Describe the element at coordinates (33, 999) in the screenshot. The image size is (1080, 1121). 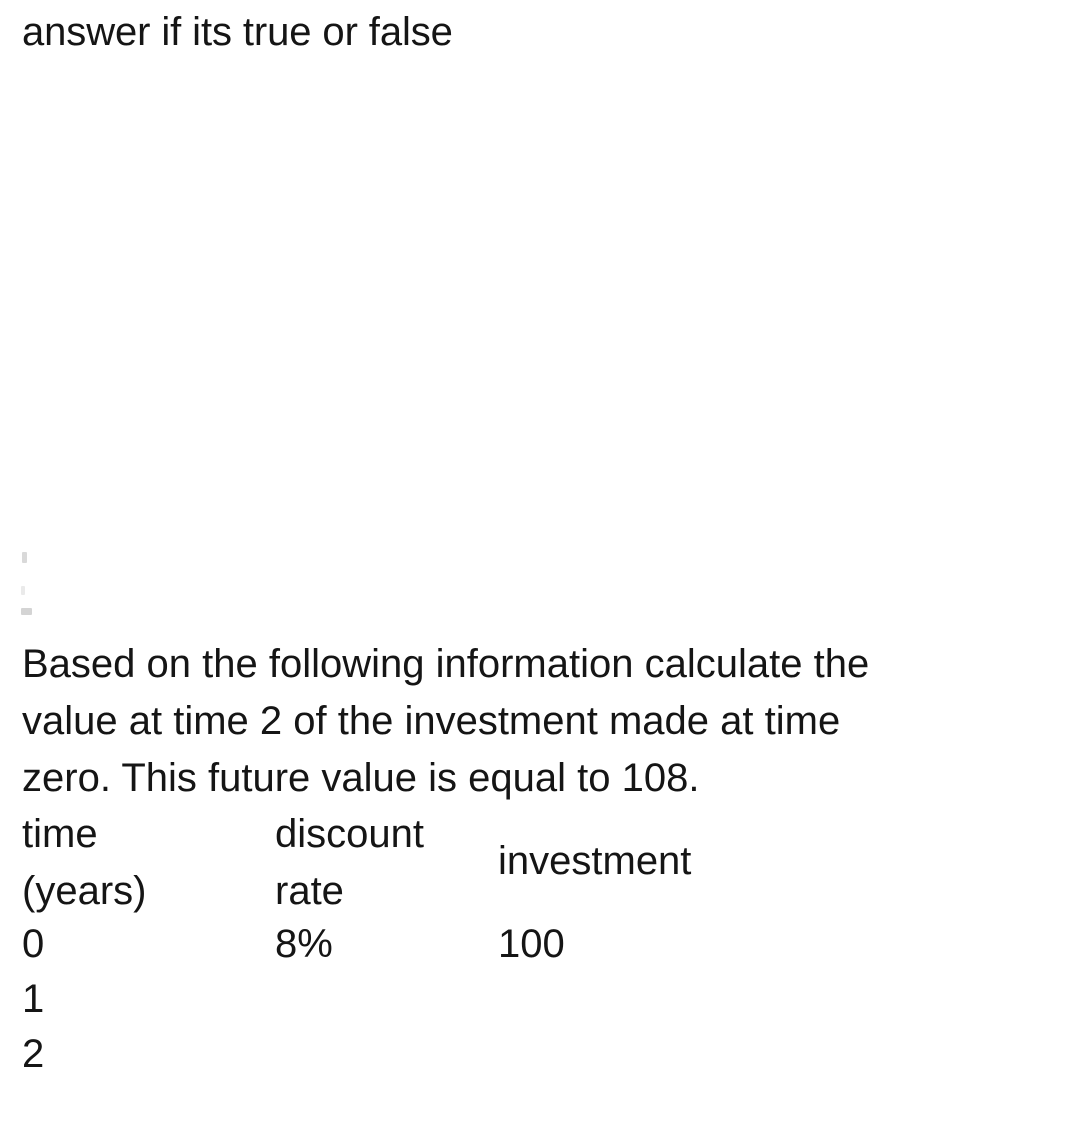
I see `cell-time: 1` at that location.